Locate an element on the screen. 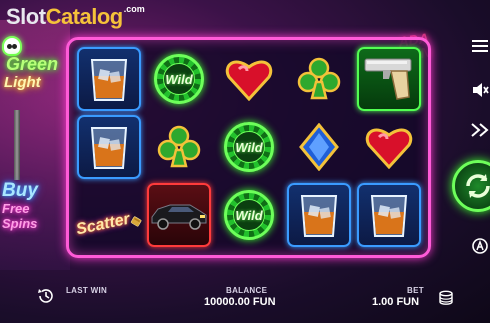 The width and height of the screenshot is (490, 323). scatter-label: Scatter is located at coordinates (103, 224).